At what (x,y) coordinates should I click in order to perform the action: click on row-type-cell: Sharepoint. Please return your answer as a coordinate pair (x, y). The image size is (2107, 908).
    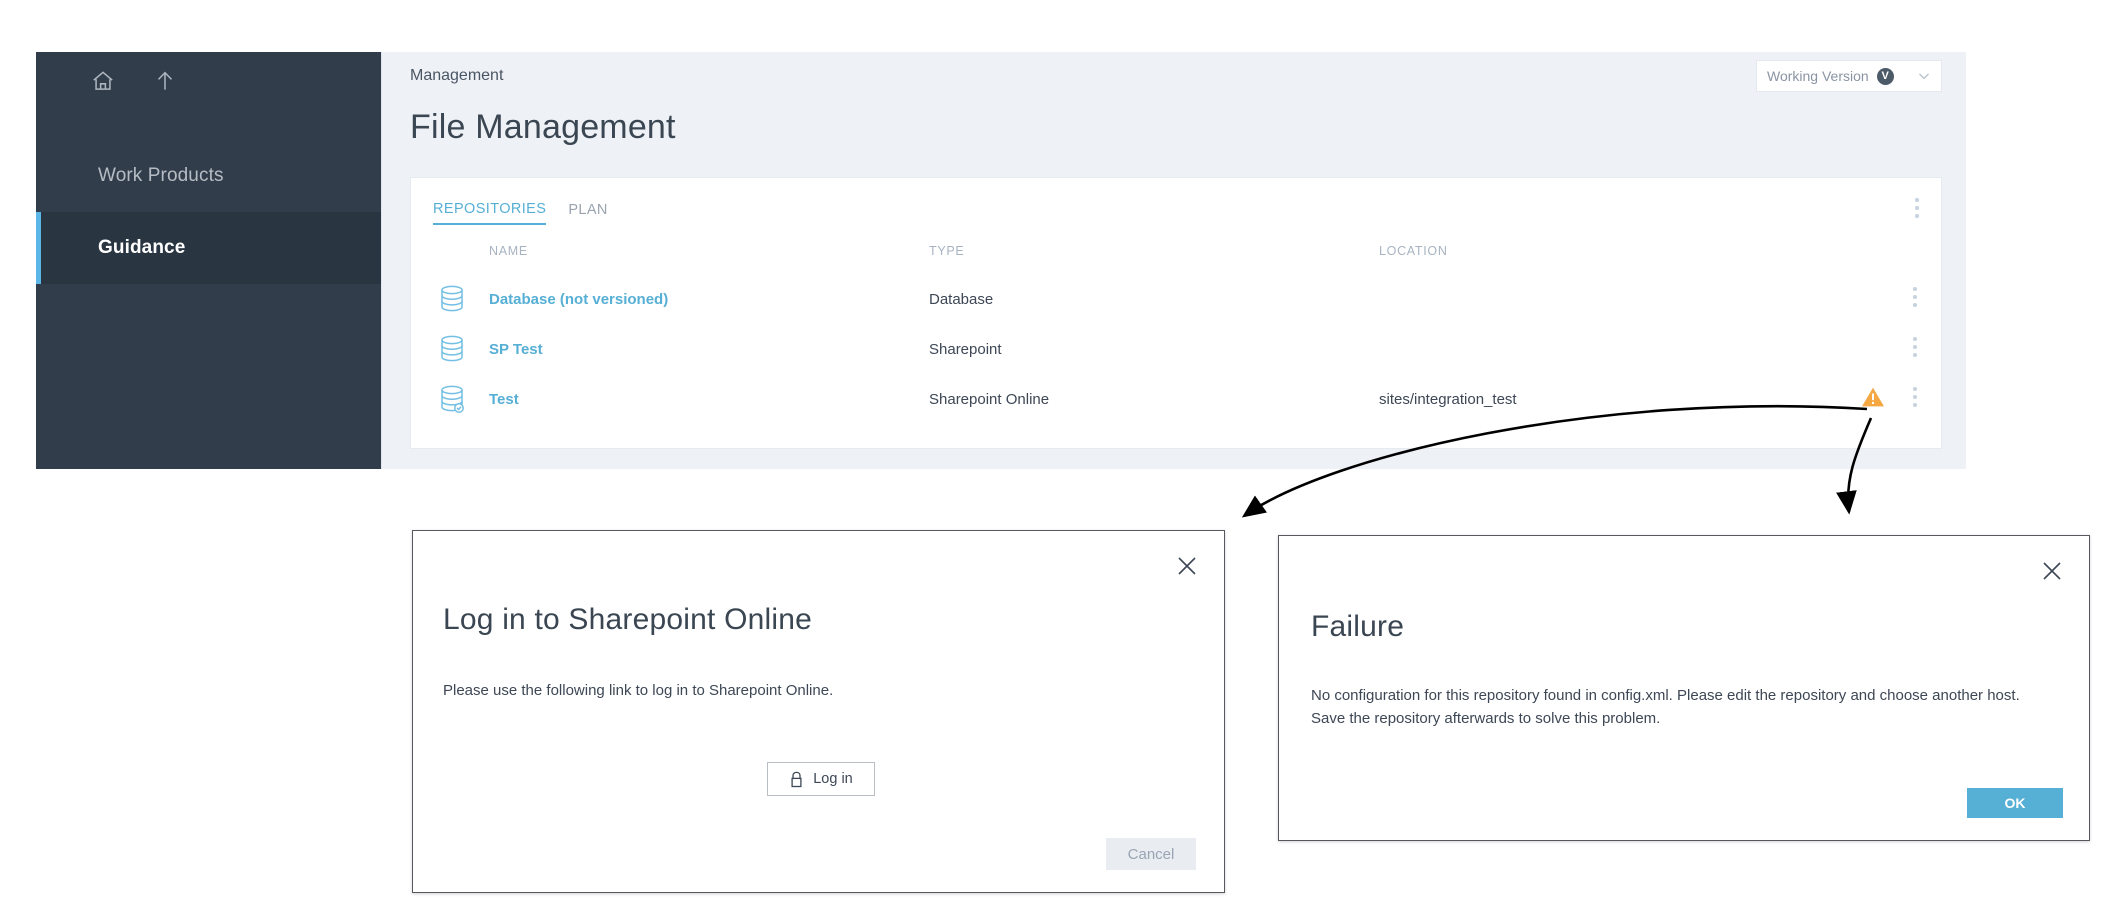
    Looking at the image, I should click on (965, 349).